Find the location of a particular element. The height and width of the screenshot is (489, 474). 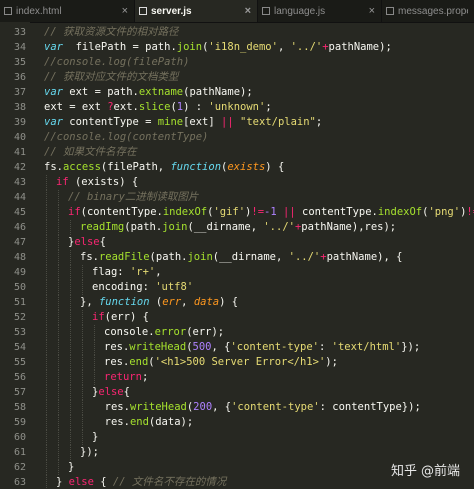

code-line: //console.log(filePath) is located at coordinates (116, 62).